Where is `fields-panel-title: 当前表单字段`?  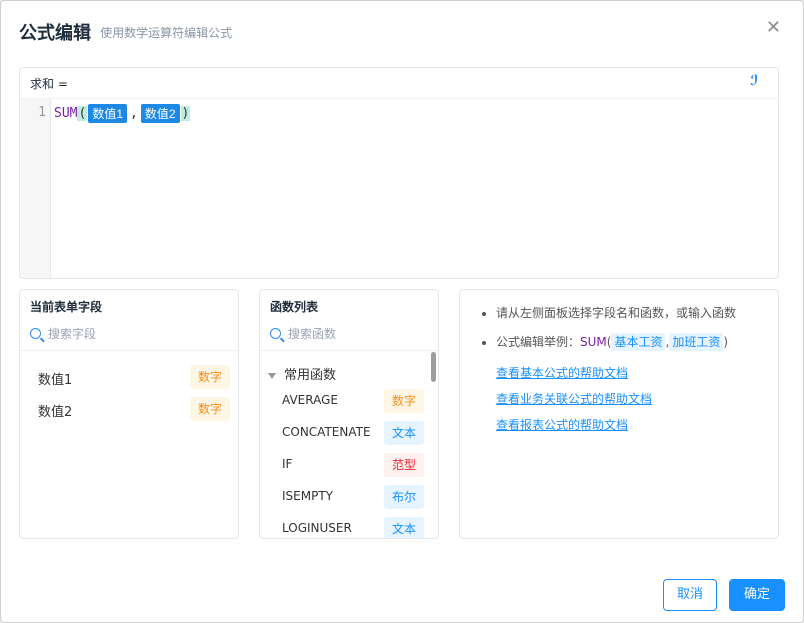 fields-panel-title: 当前表单字段 is located at coordinates (66, 307).